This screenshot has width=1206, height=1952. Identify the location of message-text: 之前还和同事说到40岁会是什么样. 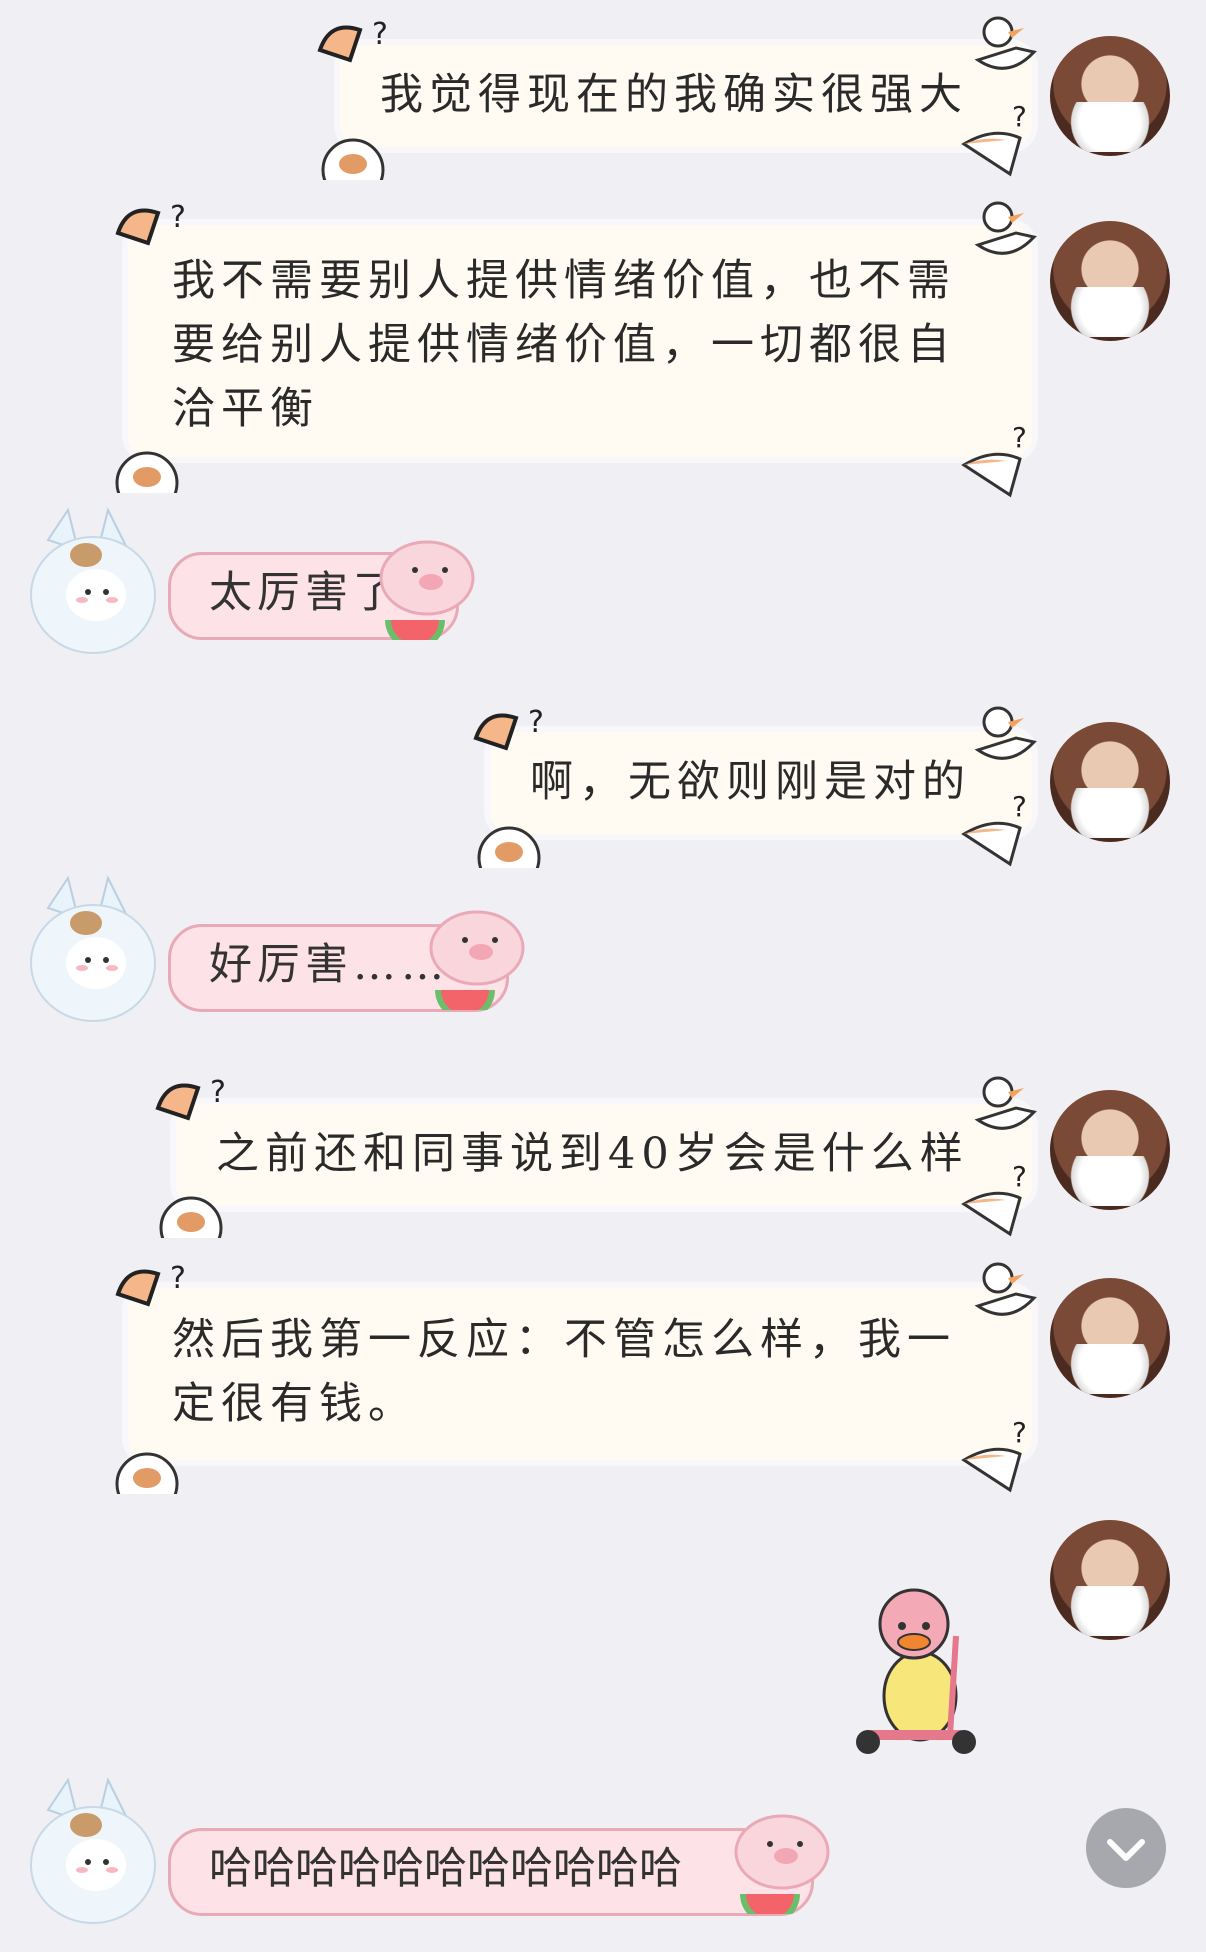
(592, 1154).